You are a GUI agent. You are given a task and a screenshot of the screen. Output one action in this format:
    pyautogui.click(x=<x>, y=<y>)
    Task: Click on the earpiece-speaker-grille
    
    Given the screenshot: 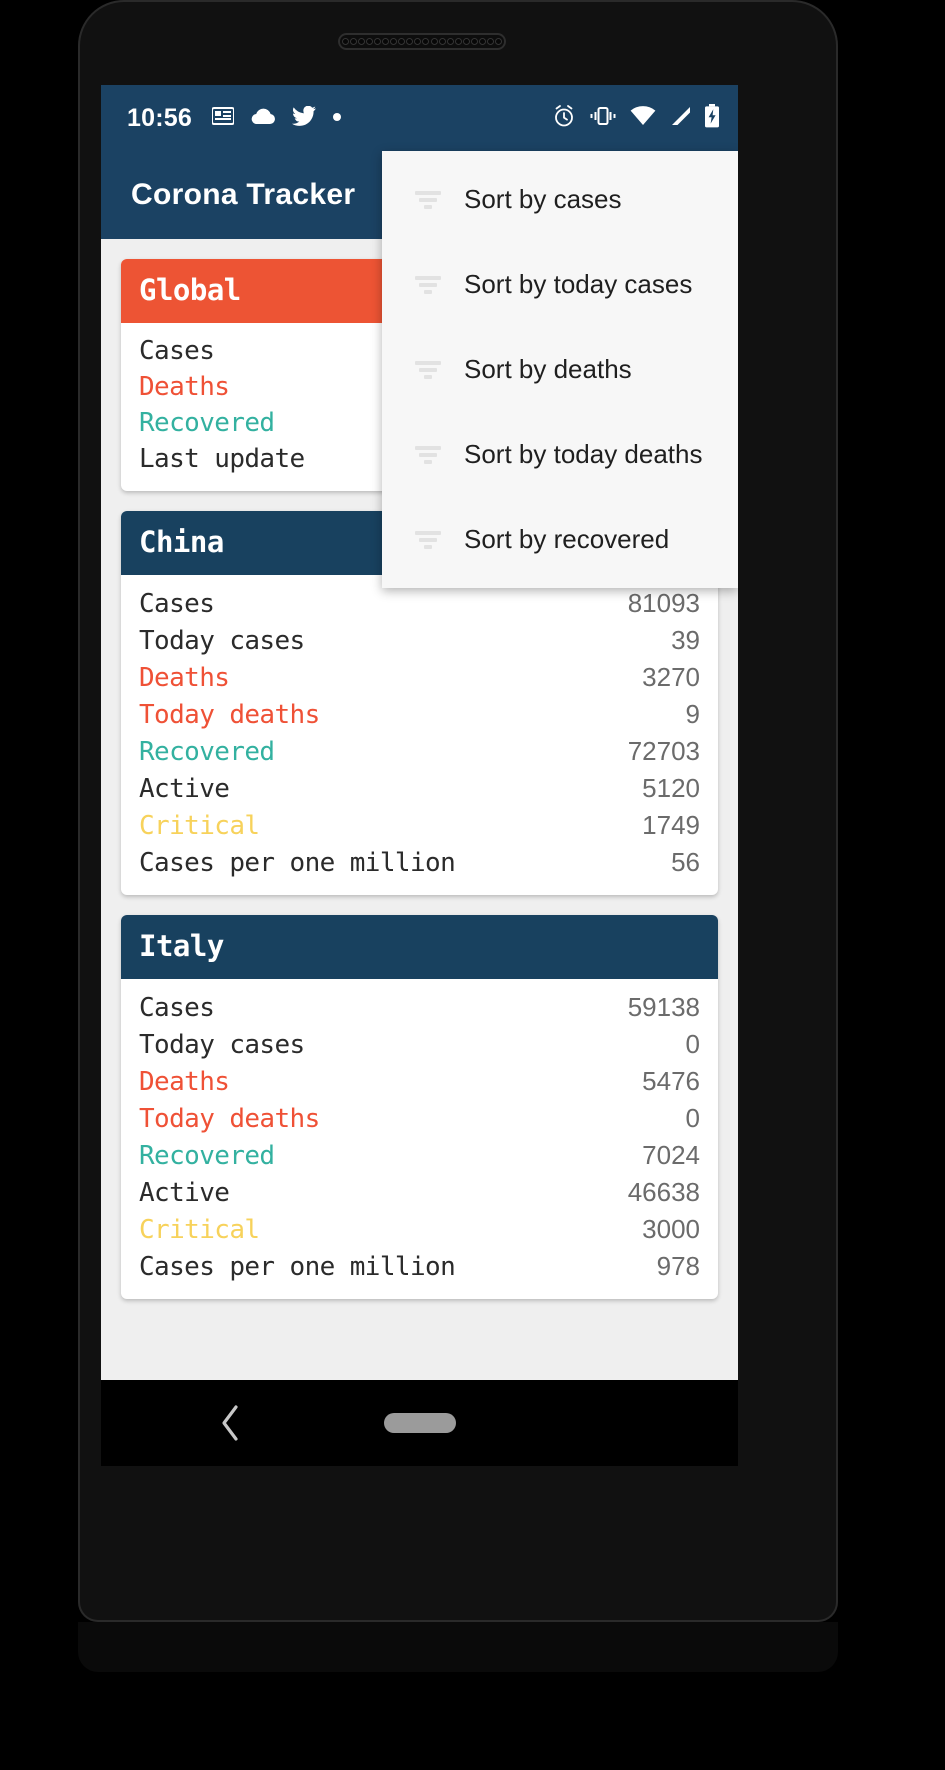 What is the action you would take?
    pyautogui.click(x=422, y=41)
    